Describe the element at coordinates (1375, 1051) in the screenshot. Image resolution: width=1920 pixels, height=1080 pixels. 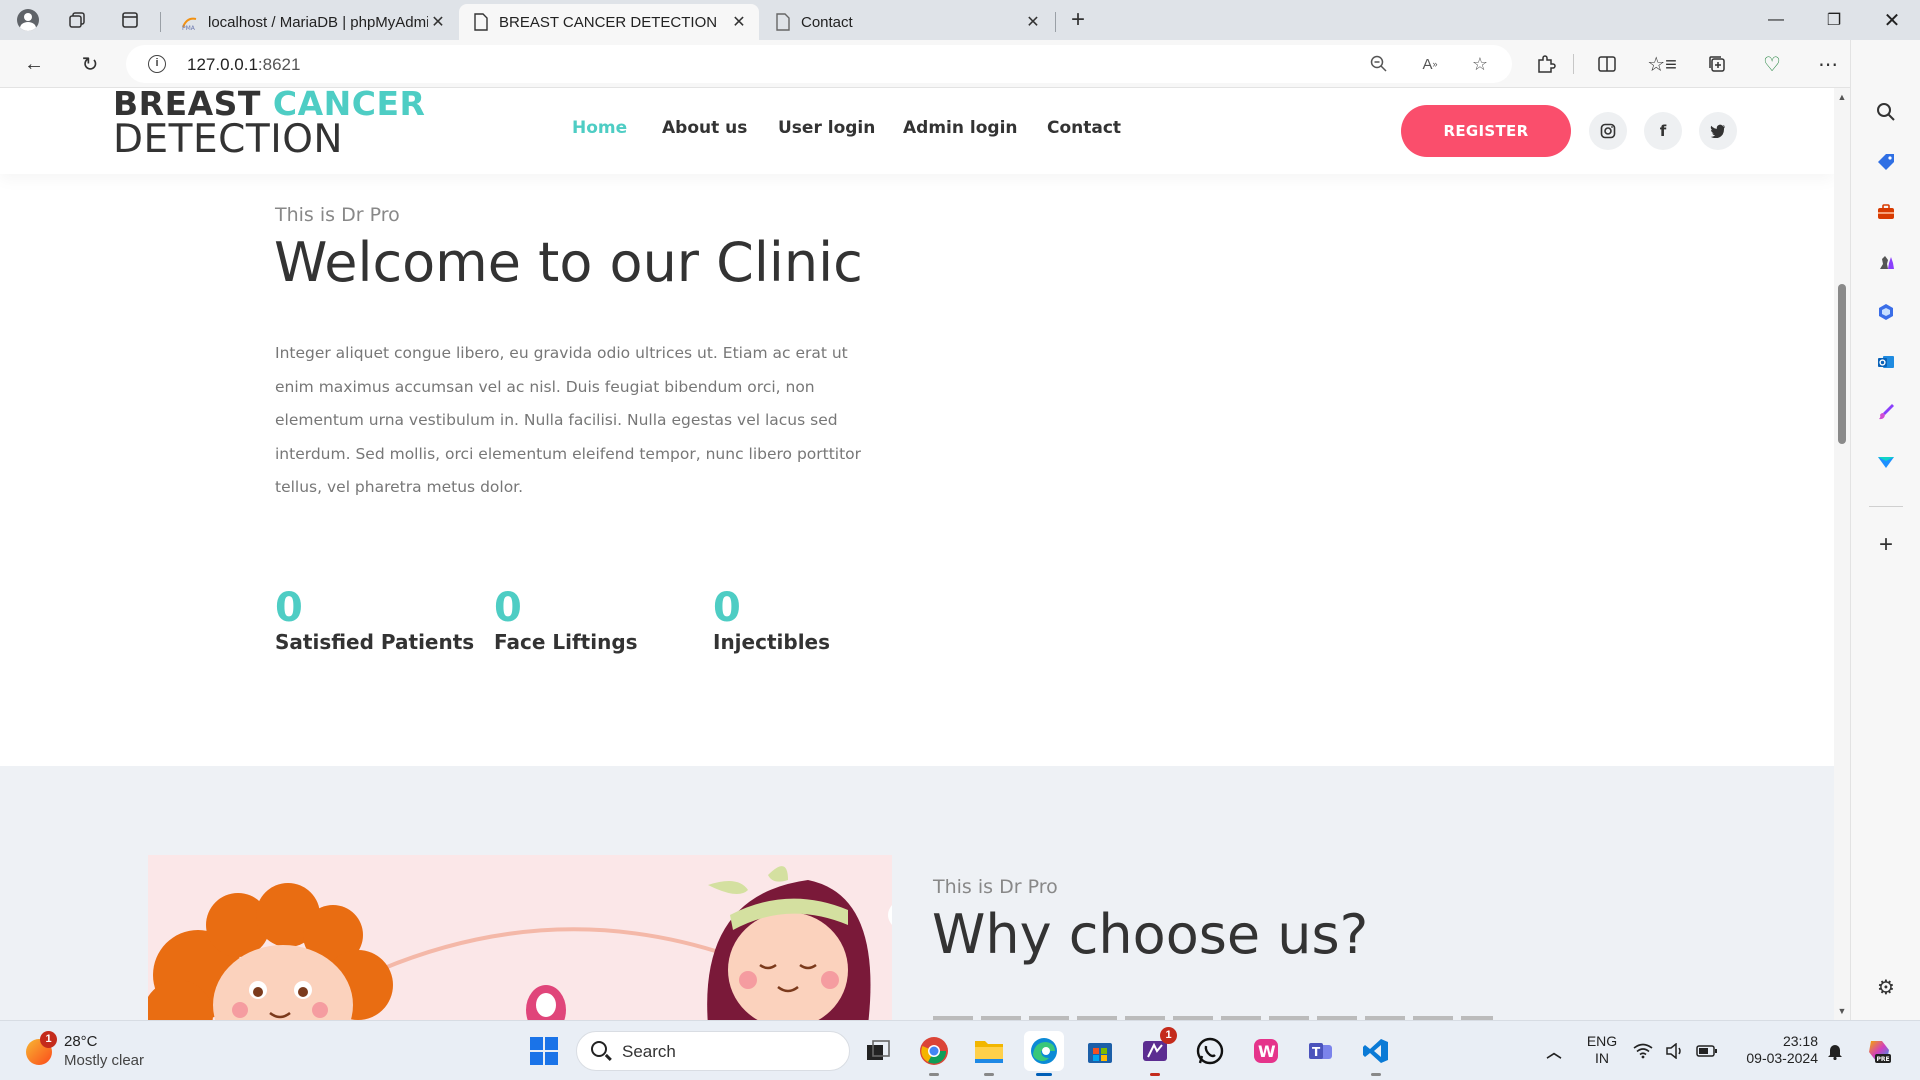
I see `vscode-icon` at that location.